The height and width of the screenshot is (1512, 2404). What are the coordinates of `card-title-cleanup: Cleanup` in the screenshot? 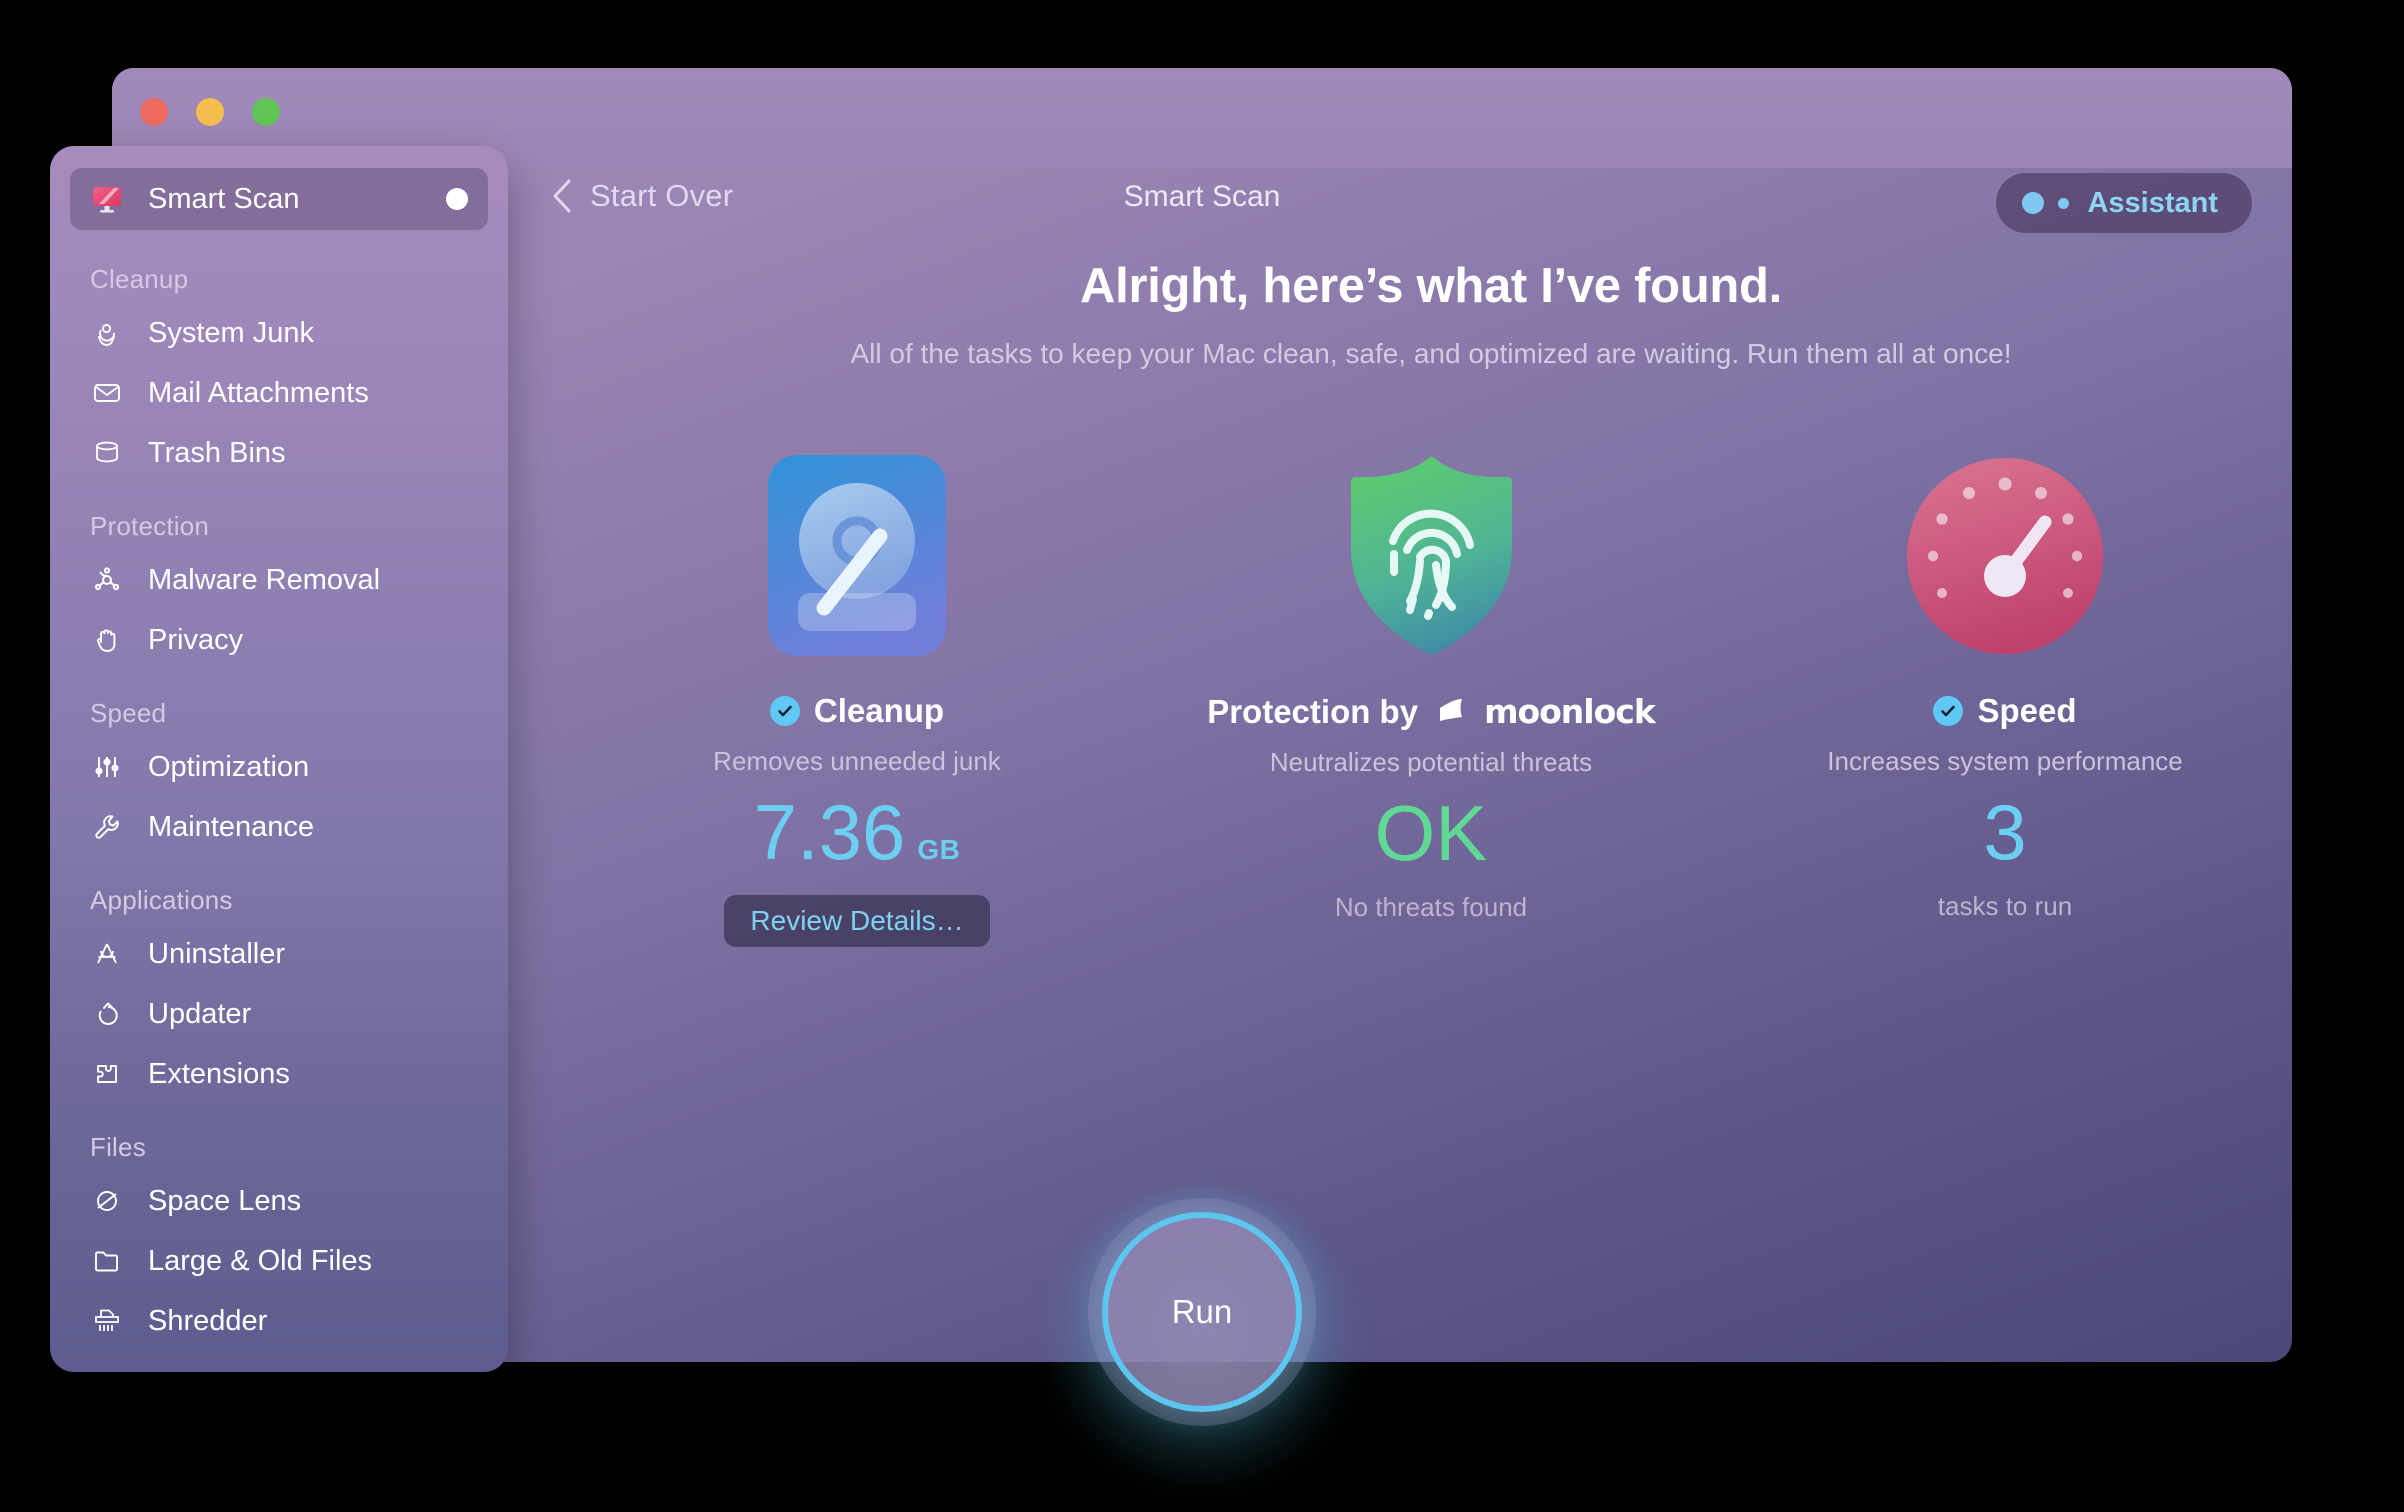 It's located at (857, 711).